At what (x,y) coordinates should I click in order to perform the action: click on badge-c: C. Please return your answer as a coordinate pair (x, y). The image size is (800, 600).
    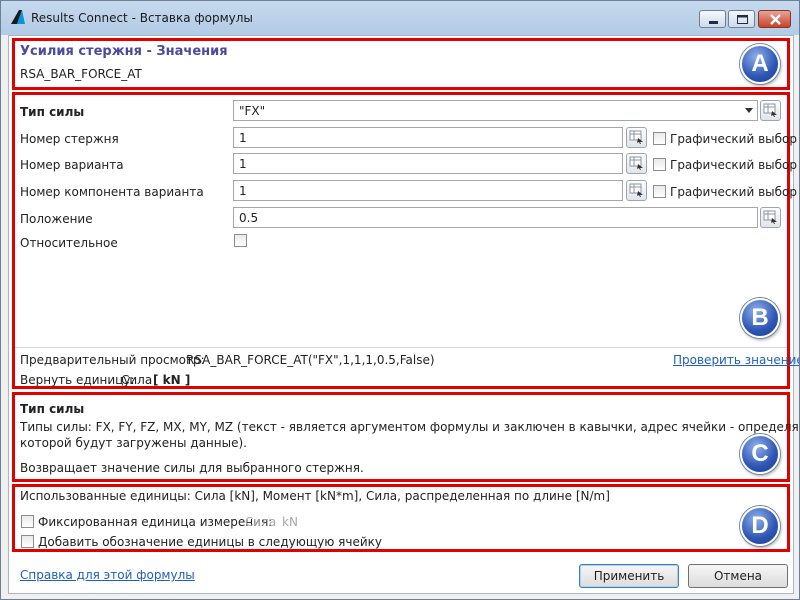
    Looking at the image, I should click on (760, 454).